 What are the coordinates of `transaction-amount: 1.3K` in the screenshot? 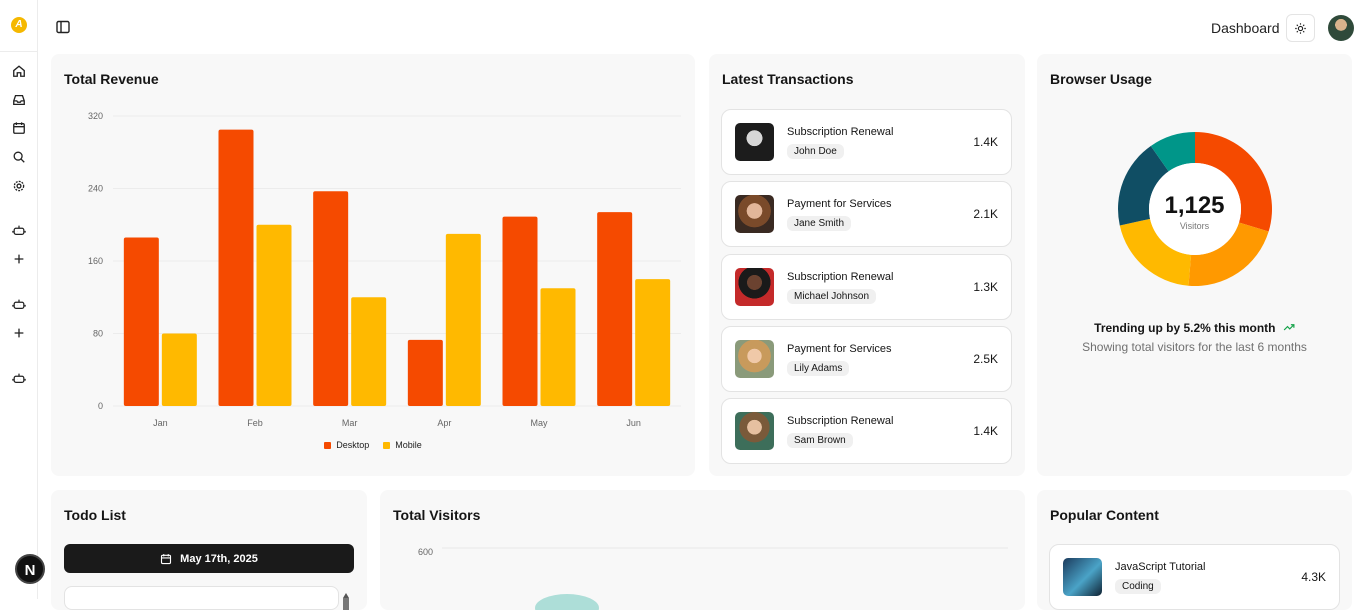 It's located at (985, 287).